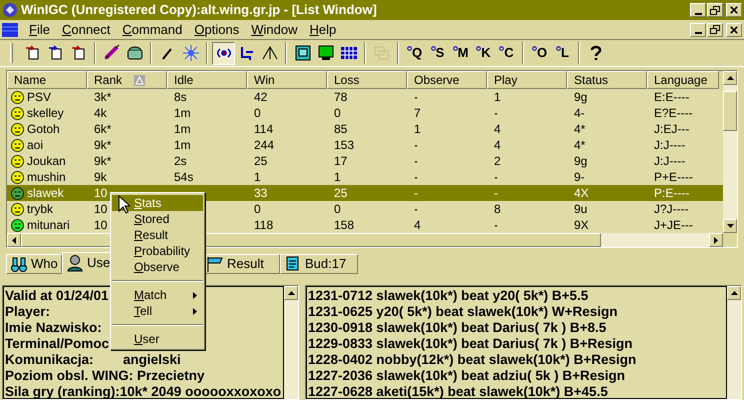  I want to click on window-title: WinIGC (Unregistered Copy):alt.wing.gr.jp - [List Window], so click(199, 10).